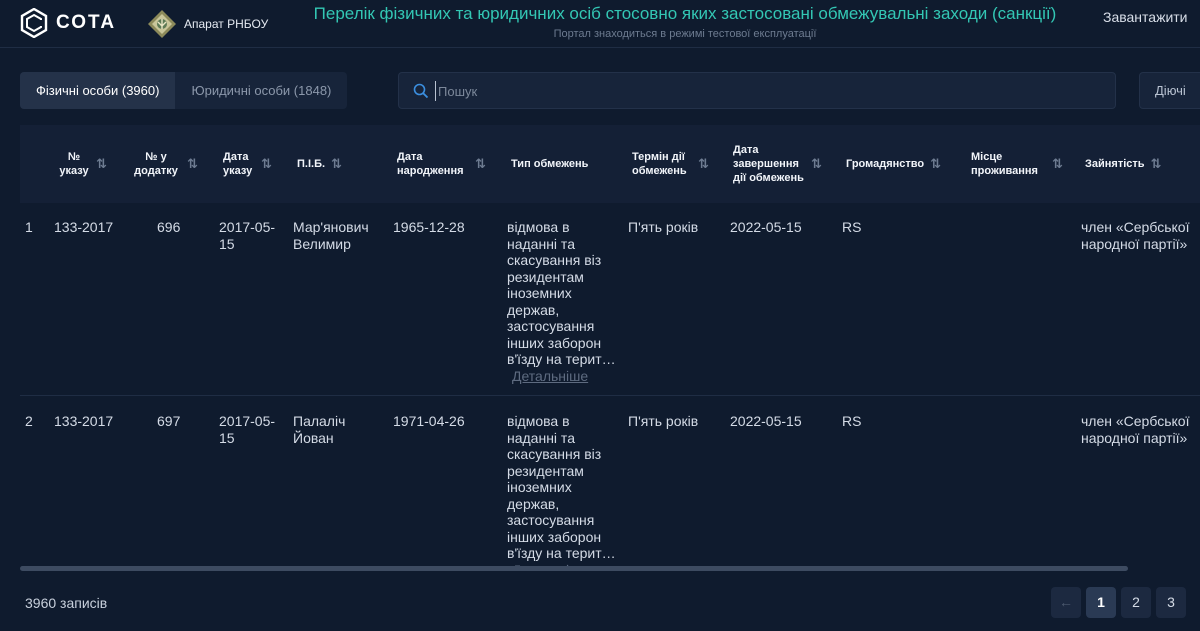 Image resolution: width=1200 pixels, height=631 pixels. I want to click on search-box, so click(757, 90).